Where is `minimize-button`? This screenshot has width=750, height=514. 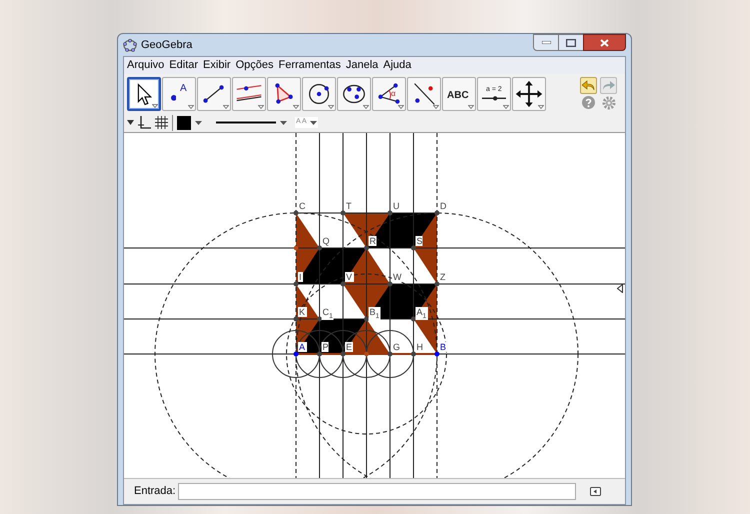
minimize-button is located at coordinates (546, 42).